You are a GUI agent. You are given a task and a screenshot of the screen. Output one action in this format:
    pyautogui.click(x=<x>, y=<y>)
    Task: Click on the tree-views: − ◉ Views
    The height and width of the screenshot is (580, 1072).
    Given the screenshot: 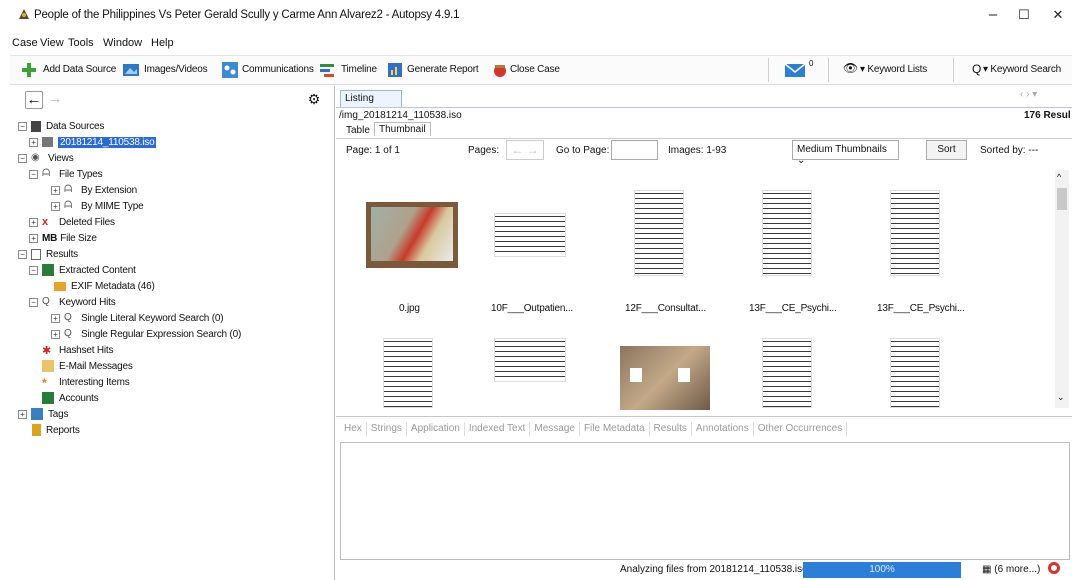 What is the action you would take?
    pyautogui.click(x=46, y=158)
    